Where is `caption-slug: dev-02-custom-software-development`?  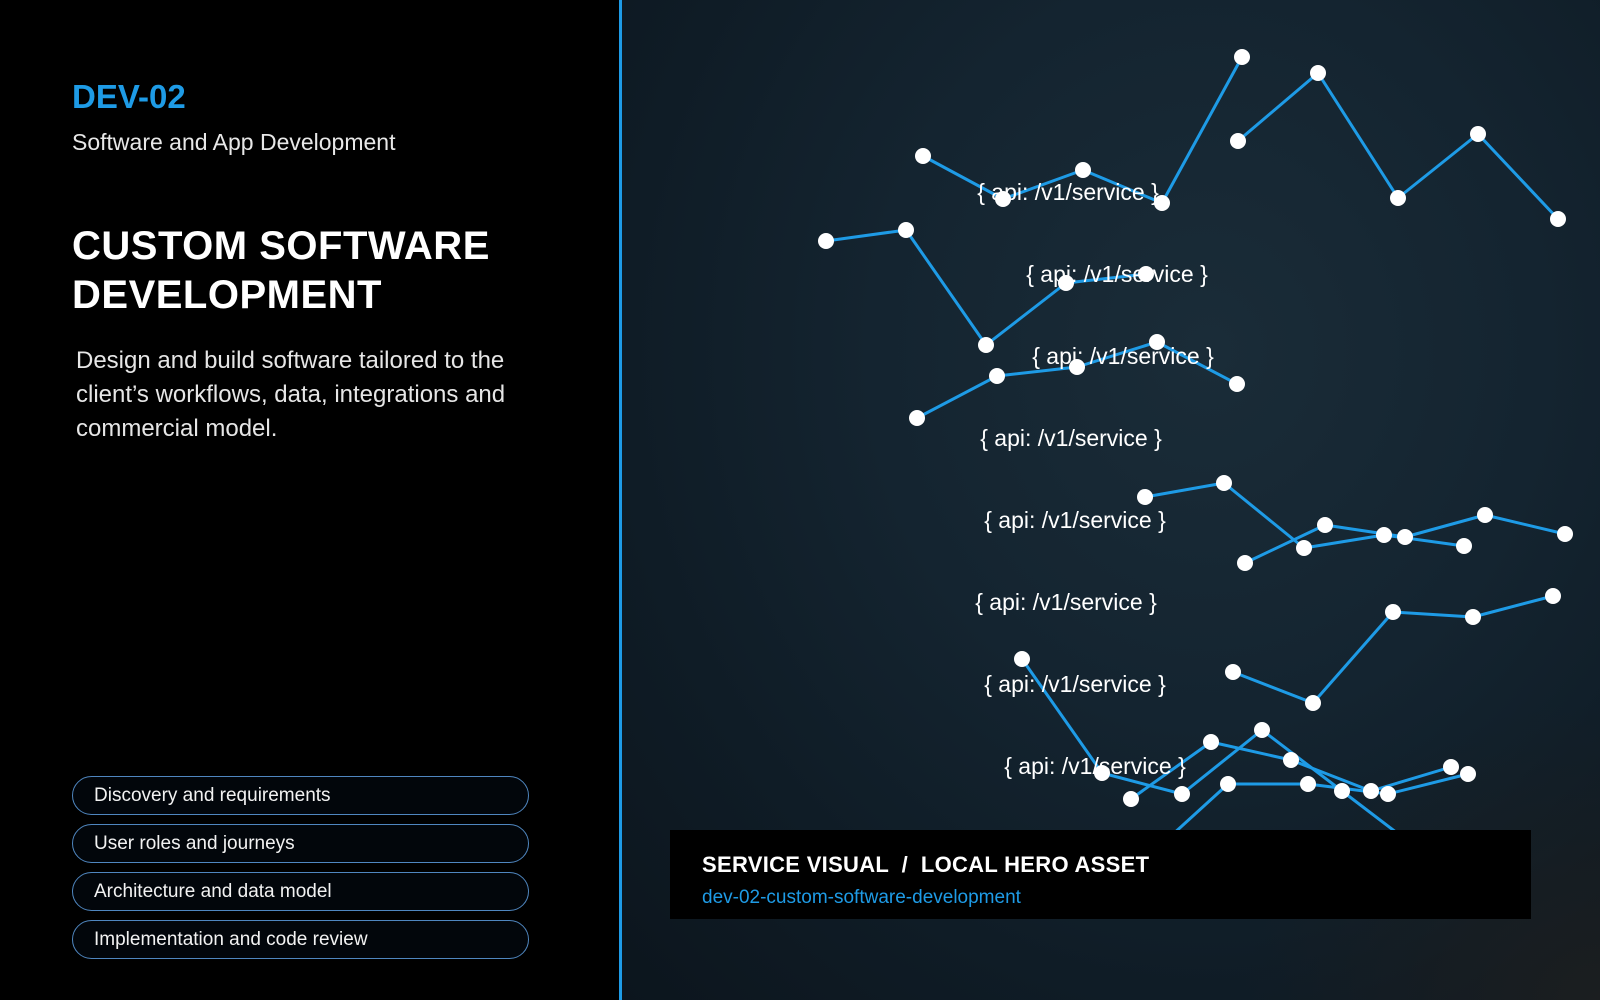 caption-slug: dev-02-custom-software-development is located at coordinates (861, 897).